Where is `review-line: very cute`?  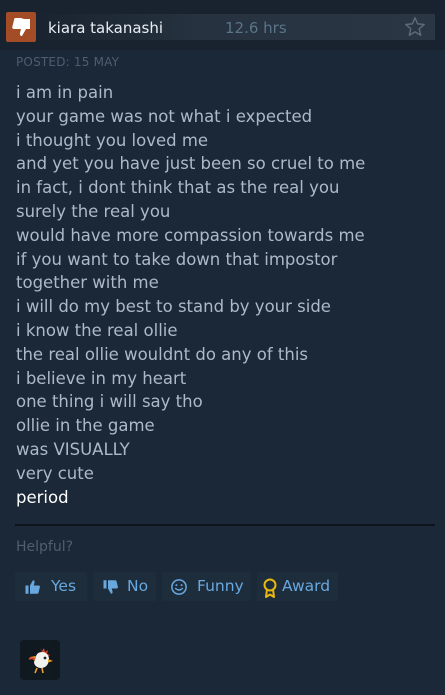 review-line: very cute is located at coordinates (55, 473).